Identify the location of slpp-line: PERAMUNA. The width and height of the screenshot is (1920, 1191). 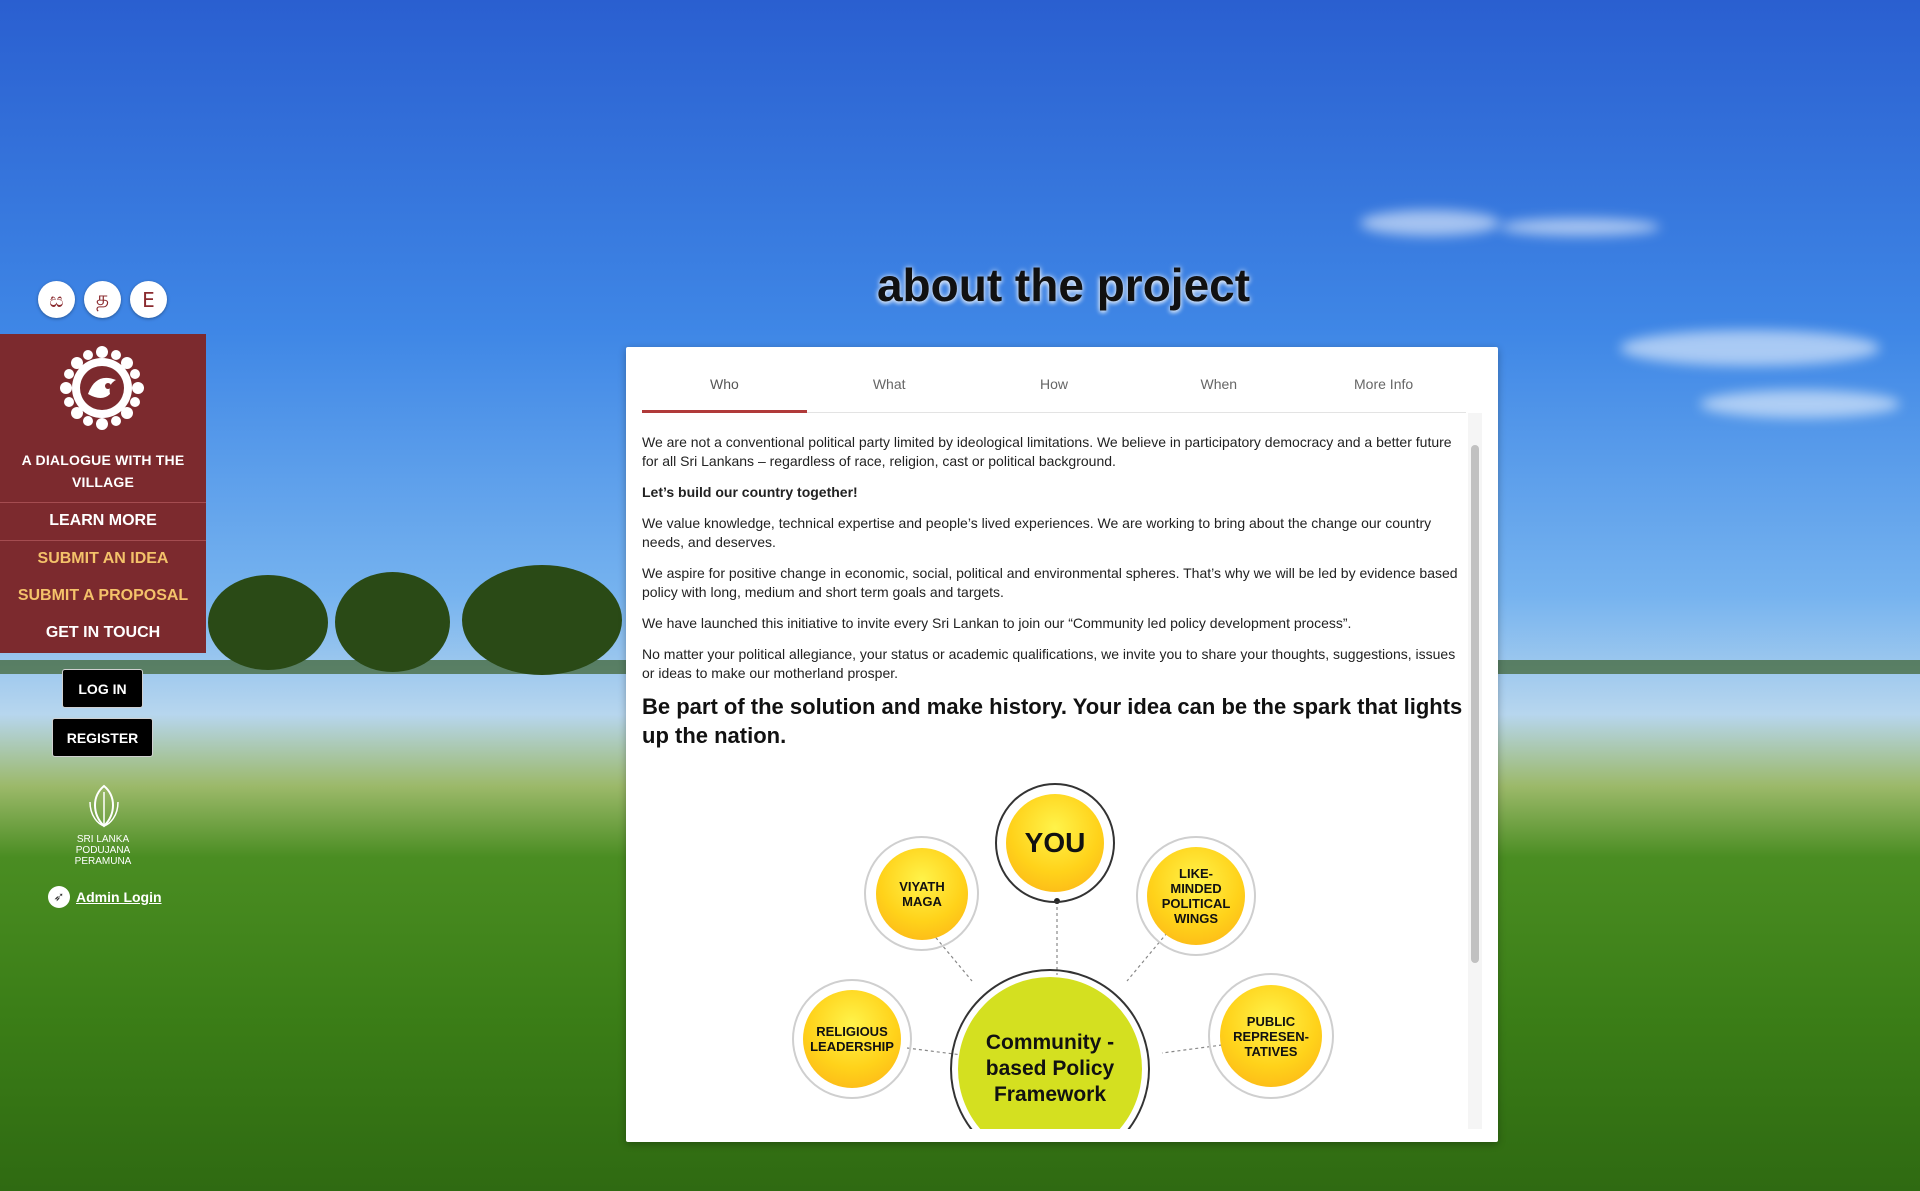
(103, 861).